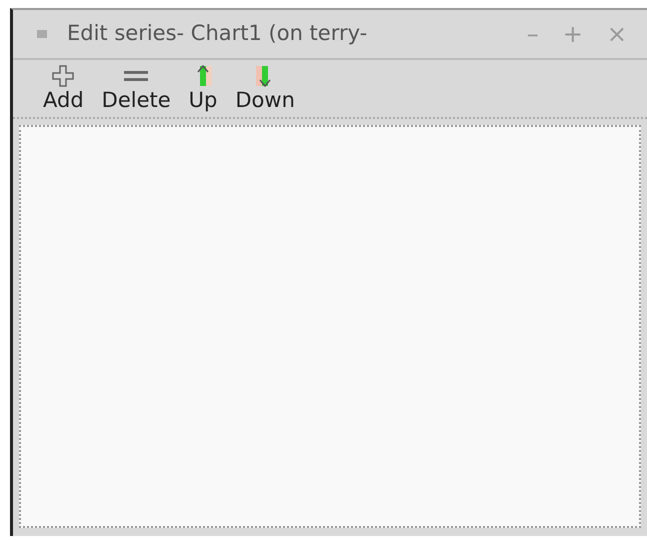  I want to click on plus-icon, so click(63, 76).